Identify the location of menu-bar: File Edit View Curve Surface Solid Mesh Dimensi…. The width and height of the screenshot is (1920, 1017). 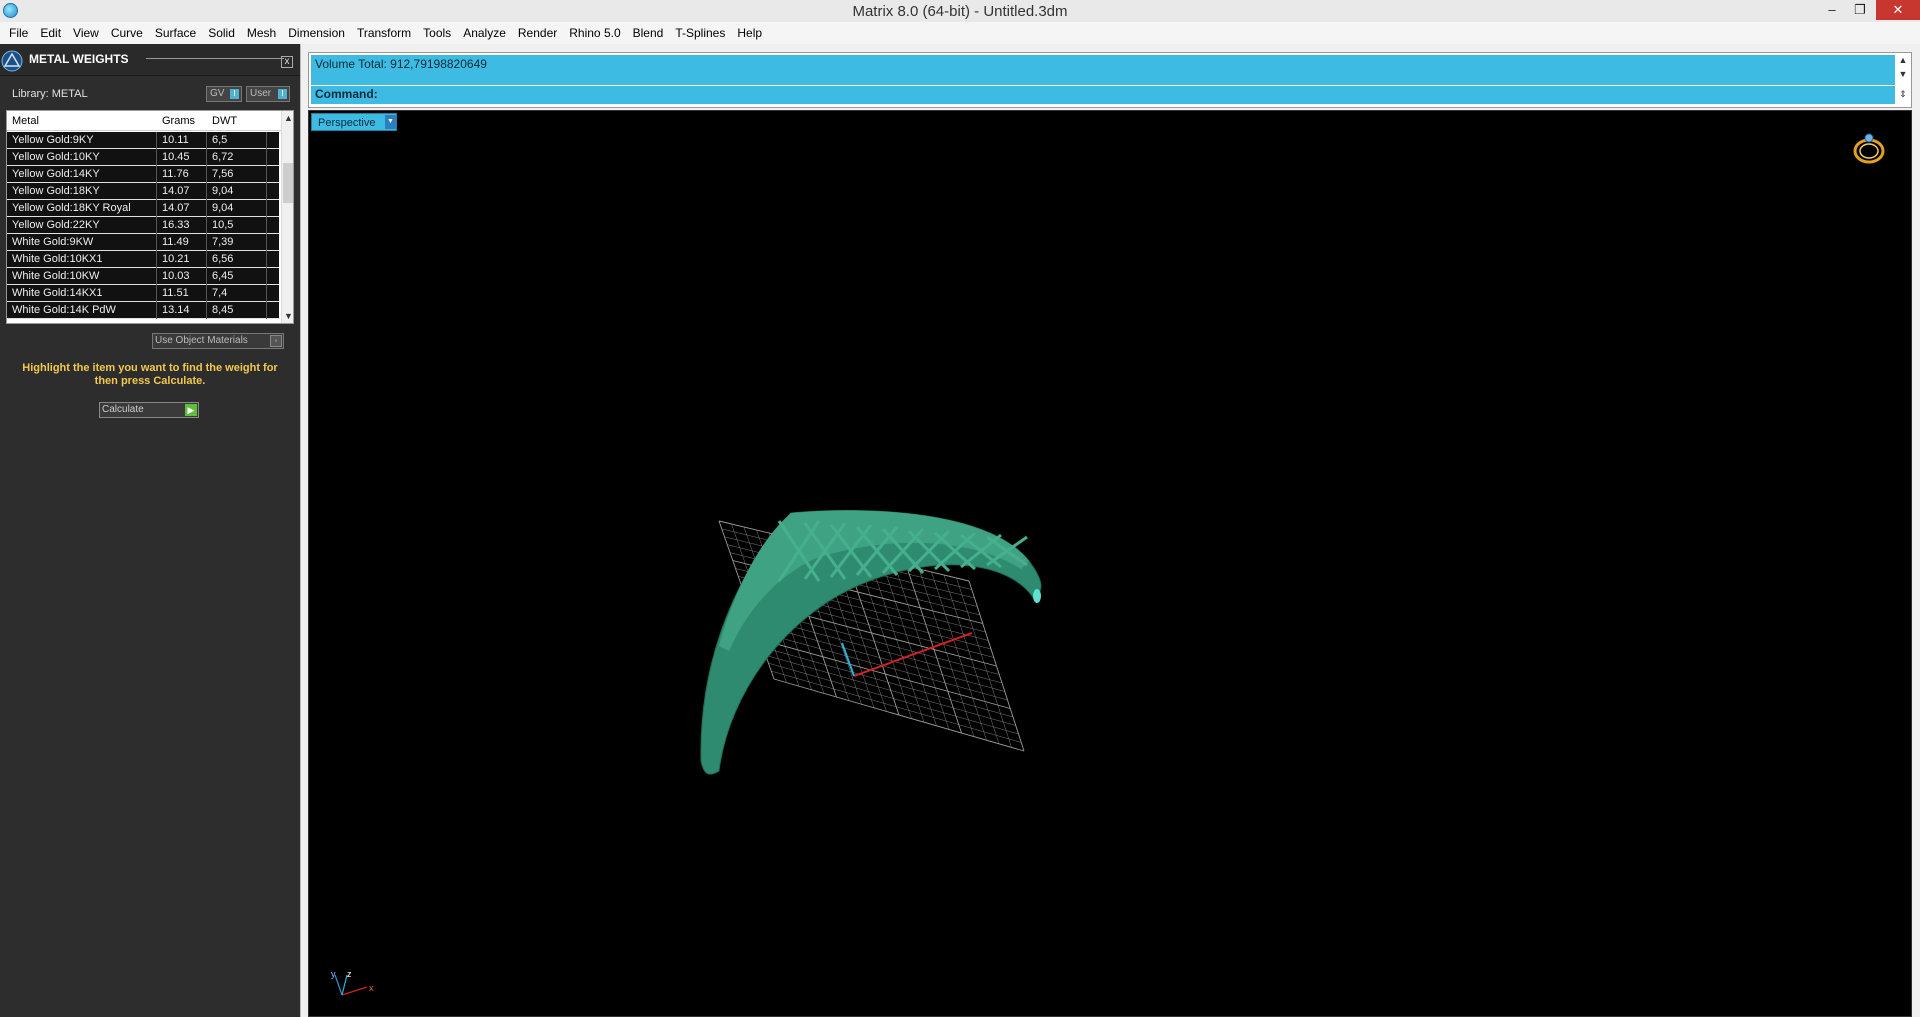
(960, 33).